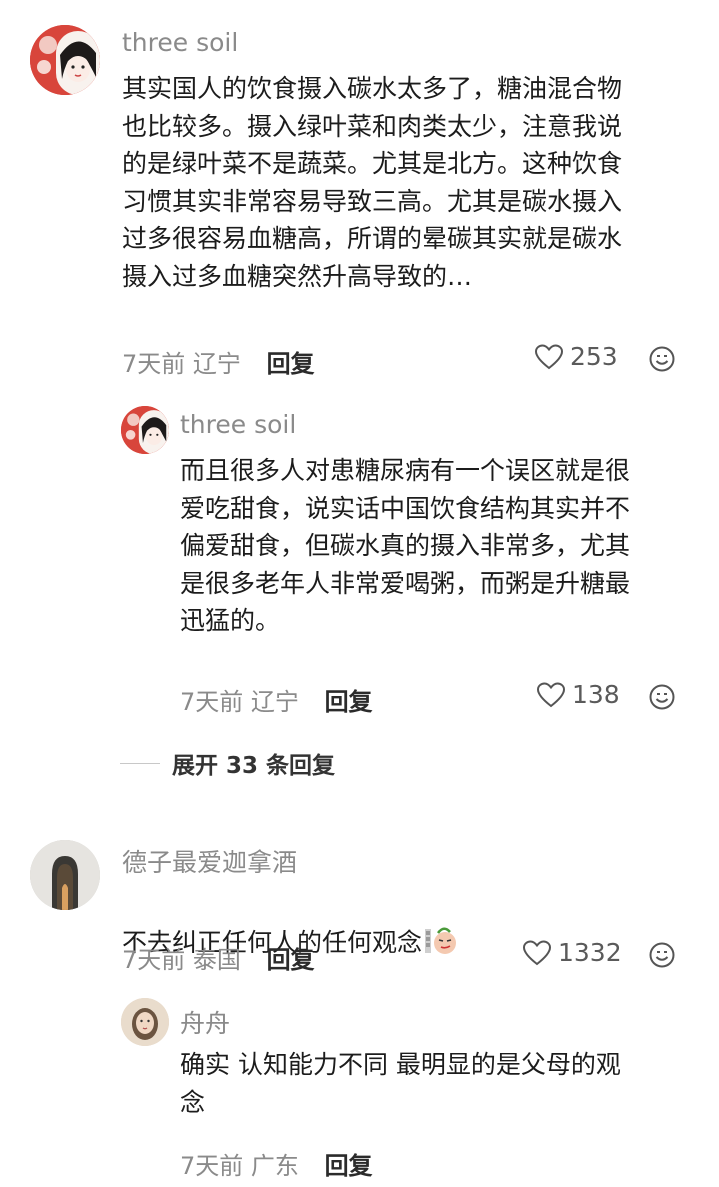 Image resolution: width=719 pixels, height=1187 pixels. Describe the element at coordinates (596, 694) in the screenshot. I see `like-count: 138` at that location.